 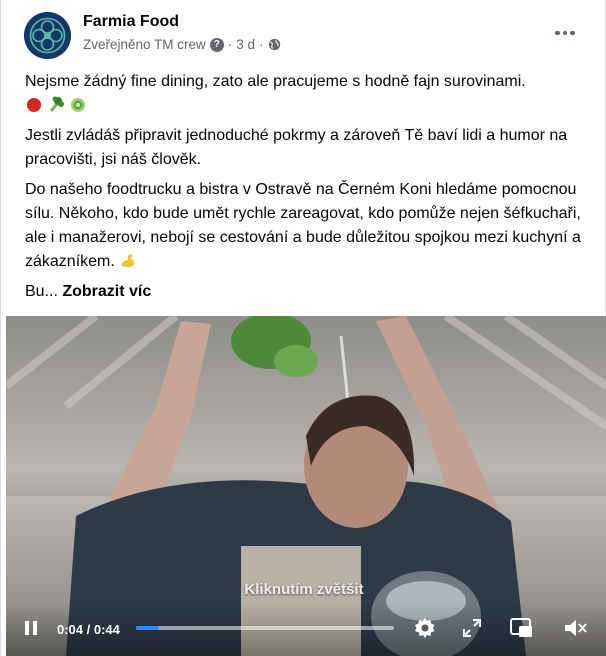 I want to click on video-controls: 0:04 / 0:44, so click(x=306, y=629).